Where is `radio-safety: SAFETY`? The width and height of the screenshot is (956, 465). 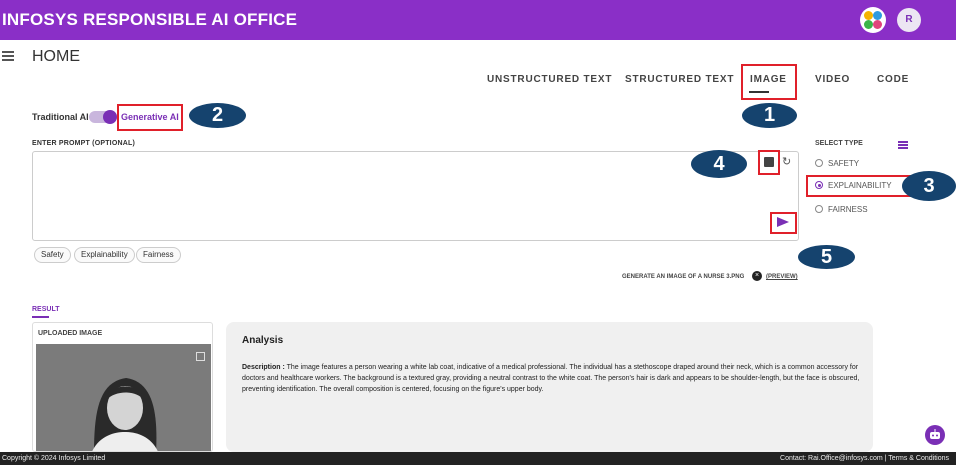 radio-safety: SAFETY is located at coordinates (837, 163).